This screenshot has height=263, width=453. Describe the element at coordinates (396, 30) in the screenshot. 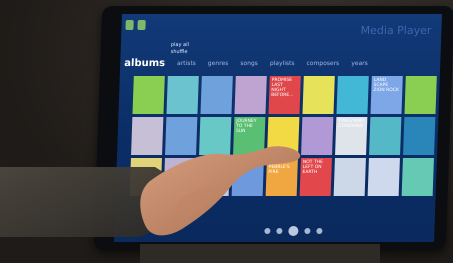

I see `app-title: Media Player` at that location.